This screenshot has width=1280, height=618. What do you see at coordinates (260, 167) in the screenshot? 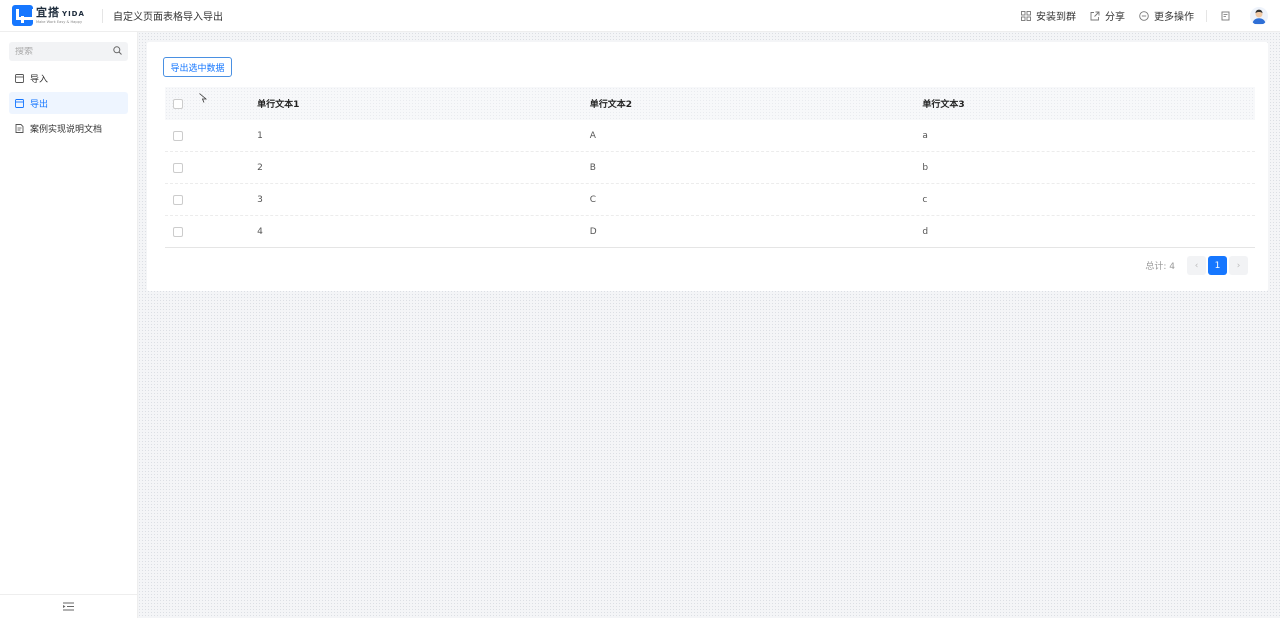
I see `table-cell: 2` at bounding box center [260, 167].